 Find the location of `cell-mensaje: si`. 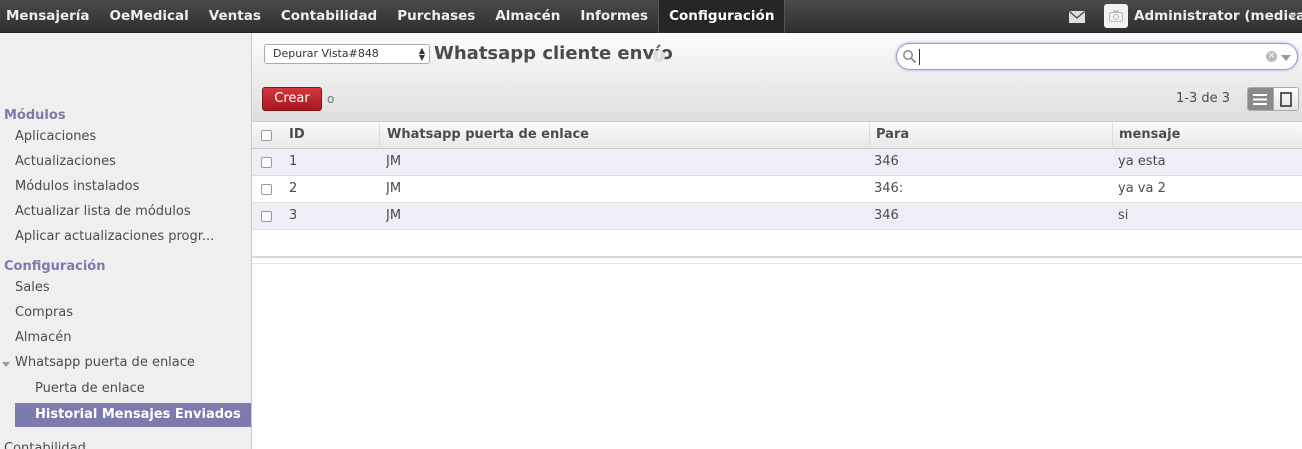

cell-mensaje: si is located at coordinates (1123, 215).